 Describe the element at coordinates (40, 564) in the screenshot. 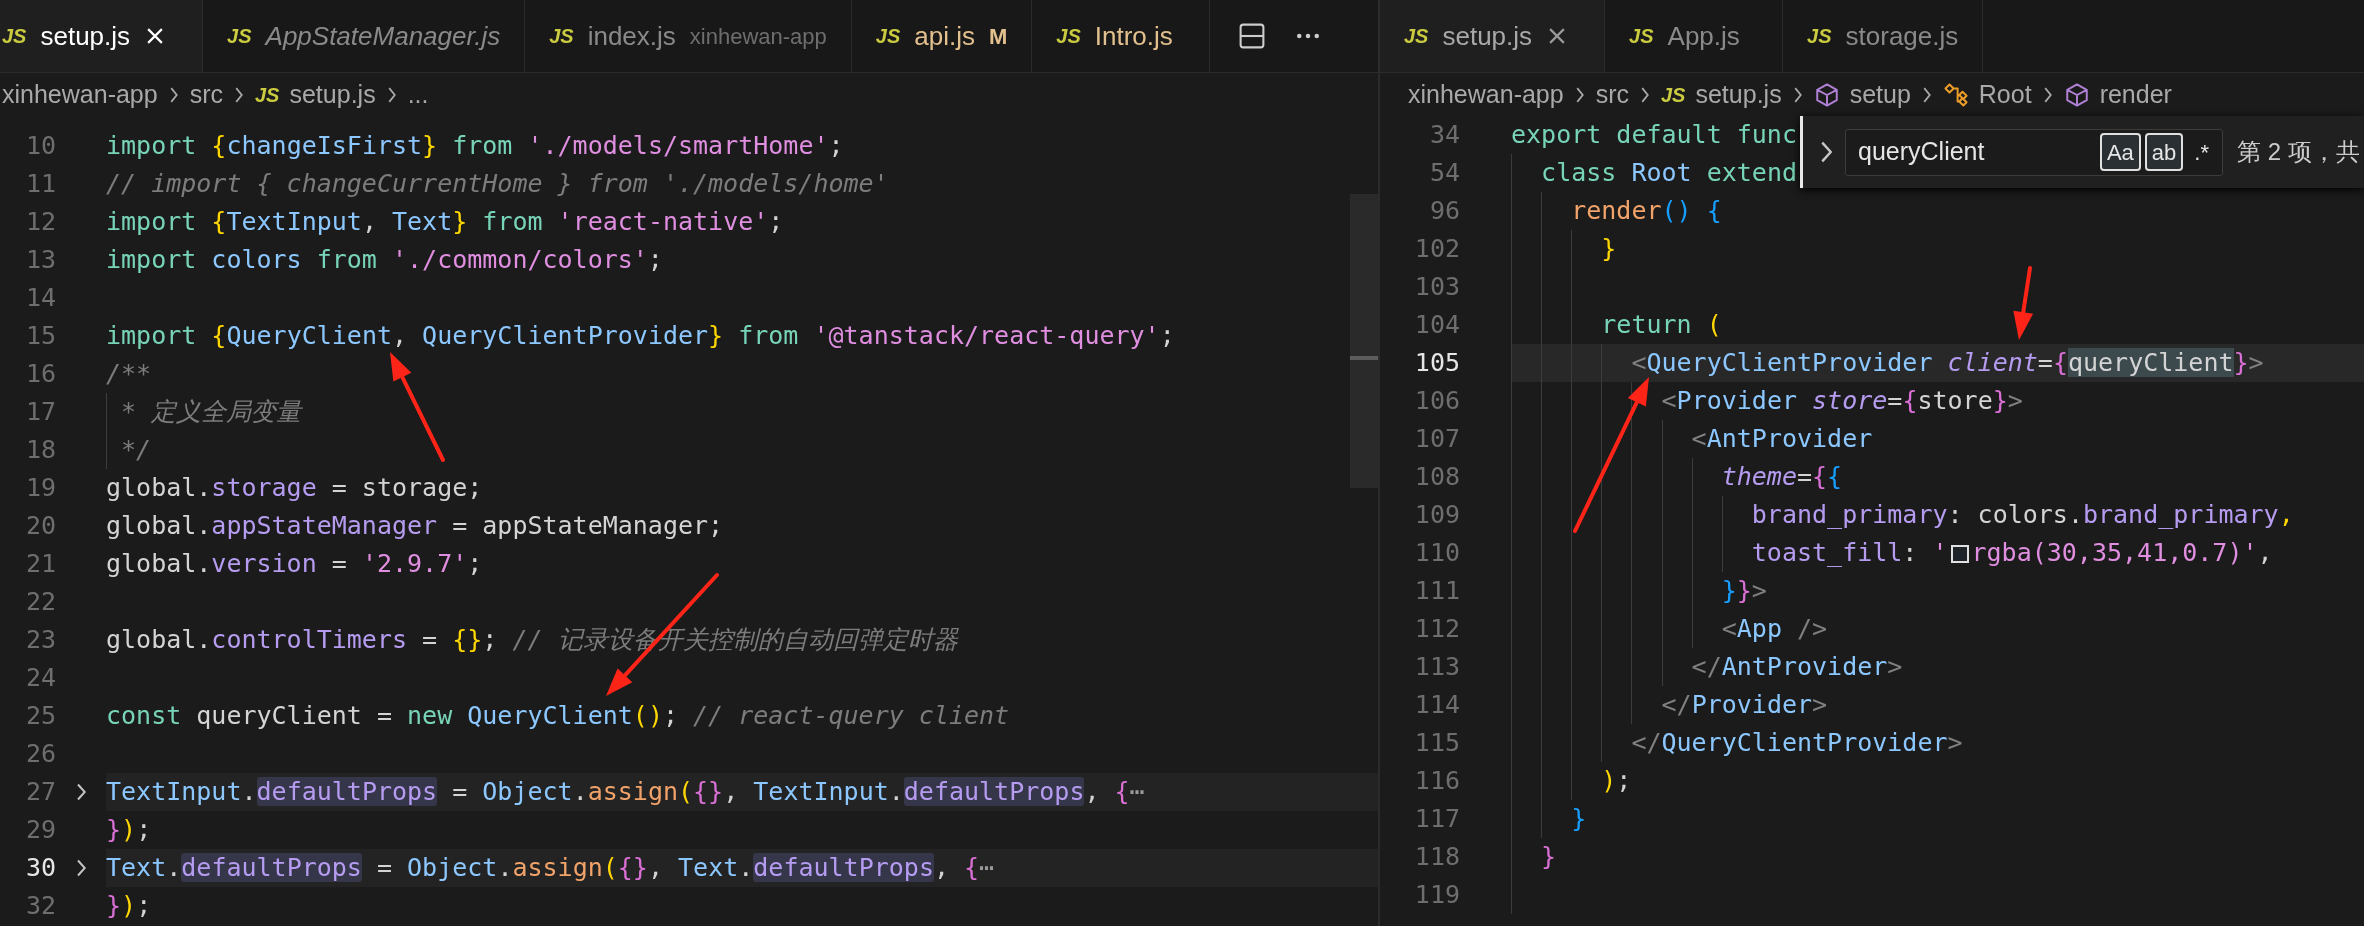

I see `line-number: 21` at that location.